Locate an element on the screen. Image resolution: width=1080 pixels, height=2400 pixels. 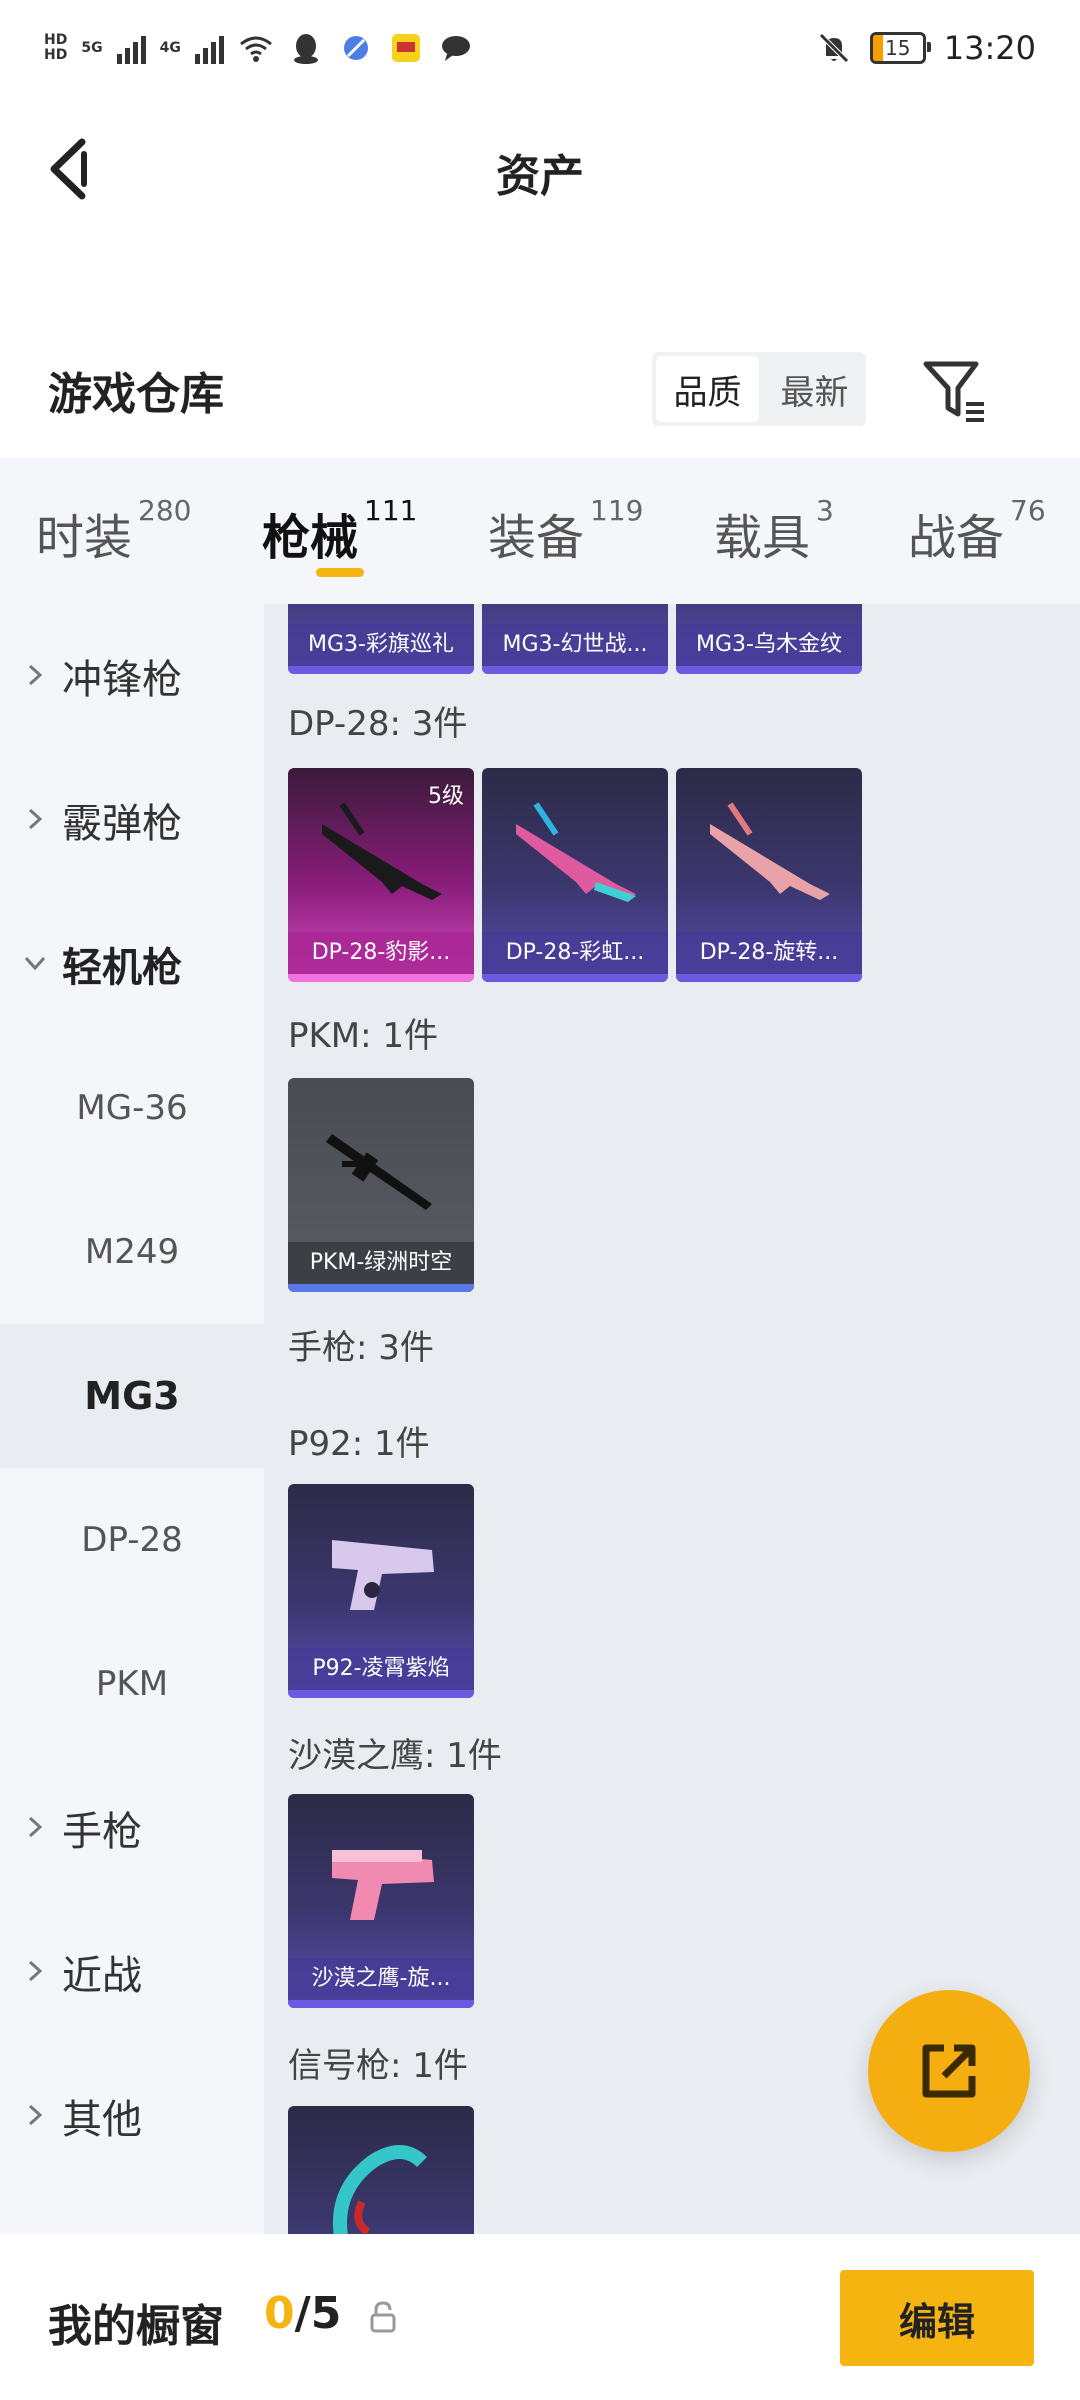
item-card-mg3-1: MG3-彩旗巡礼 is located at coordinates (381, 639).